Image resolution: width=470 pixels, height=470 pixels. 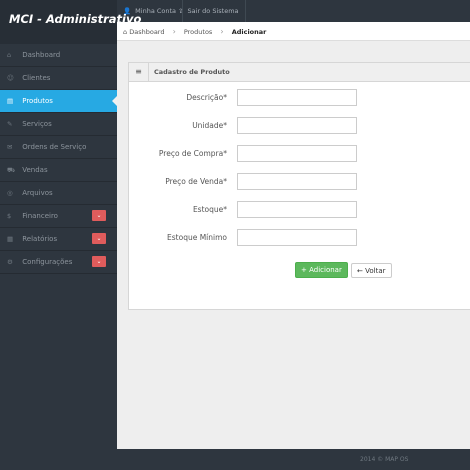 What do you see at coordinates (293, 31) in the screenshot?
I see `breadcrumb: ⌂ Dashboard › Produtos › Adicionar` at bounding box center [293, 31].